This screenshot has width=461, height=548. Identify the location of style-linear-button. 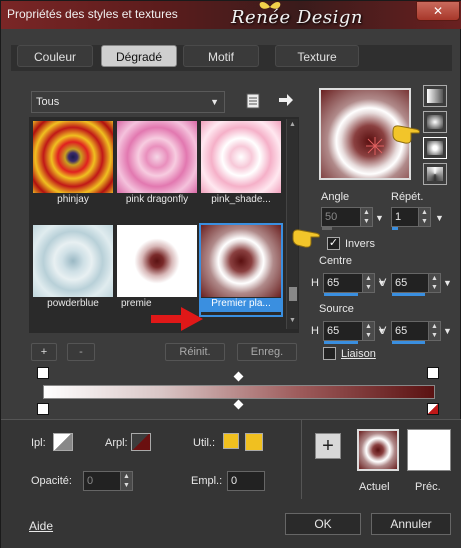
(435, 96).